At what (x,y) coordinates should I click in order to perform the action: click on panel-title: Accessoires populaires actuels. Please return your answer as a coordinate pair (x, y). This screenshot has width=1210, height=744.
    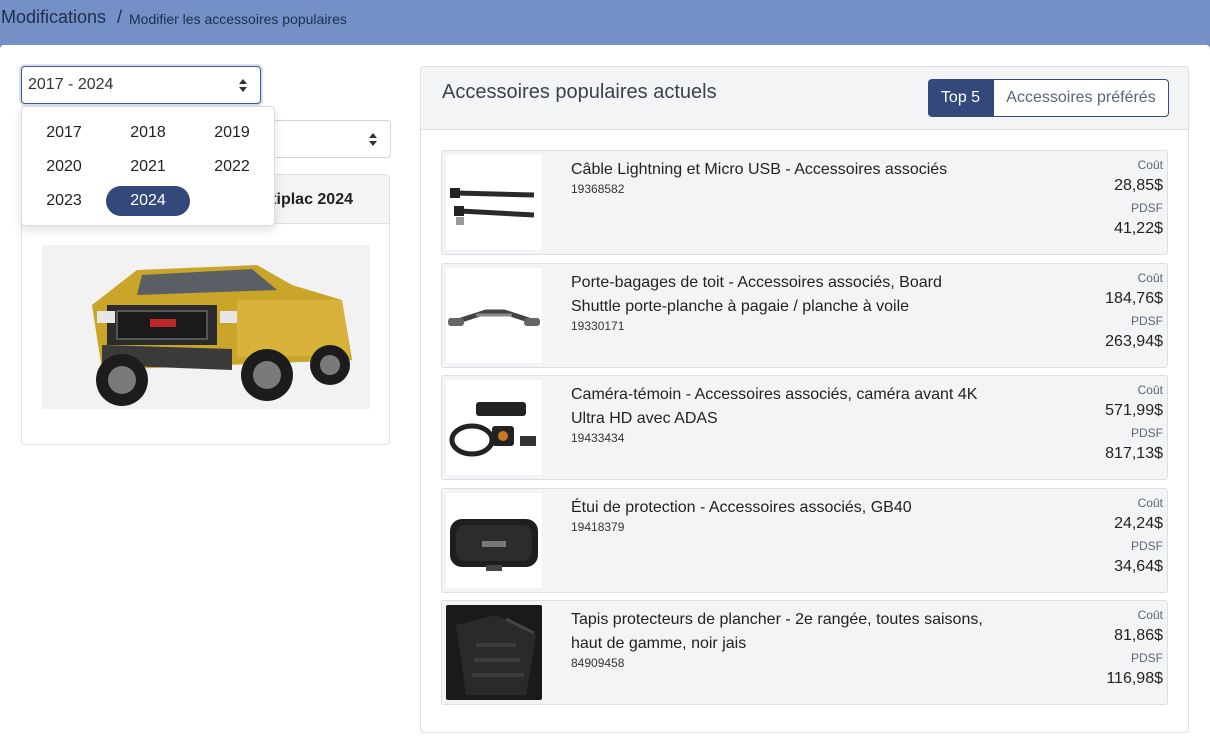
    Looking at the image, I should click on (579, 92).